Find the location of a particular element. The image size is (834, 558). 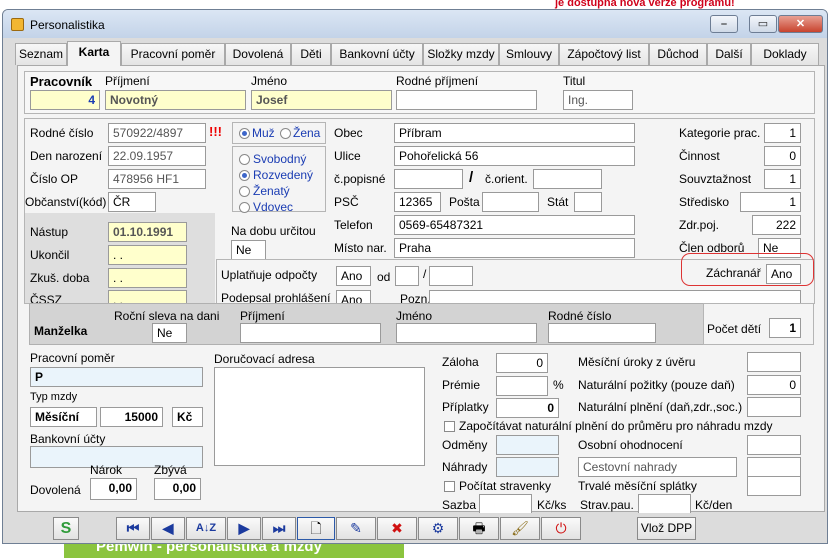

title-bar: Personalistika ⎯ ▭ ✕ is located at coordinates (415, 24).